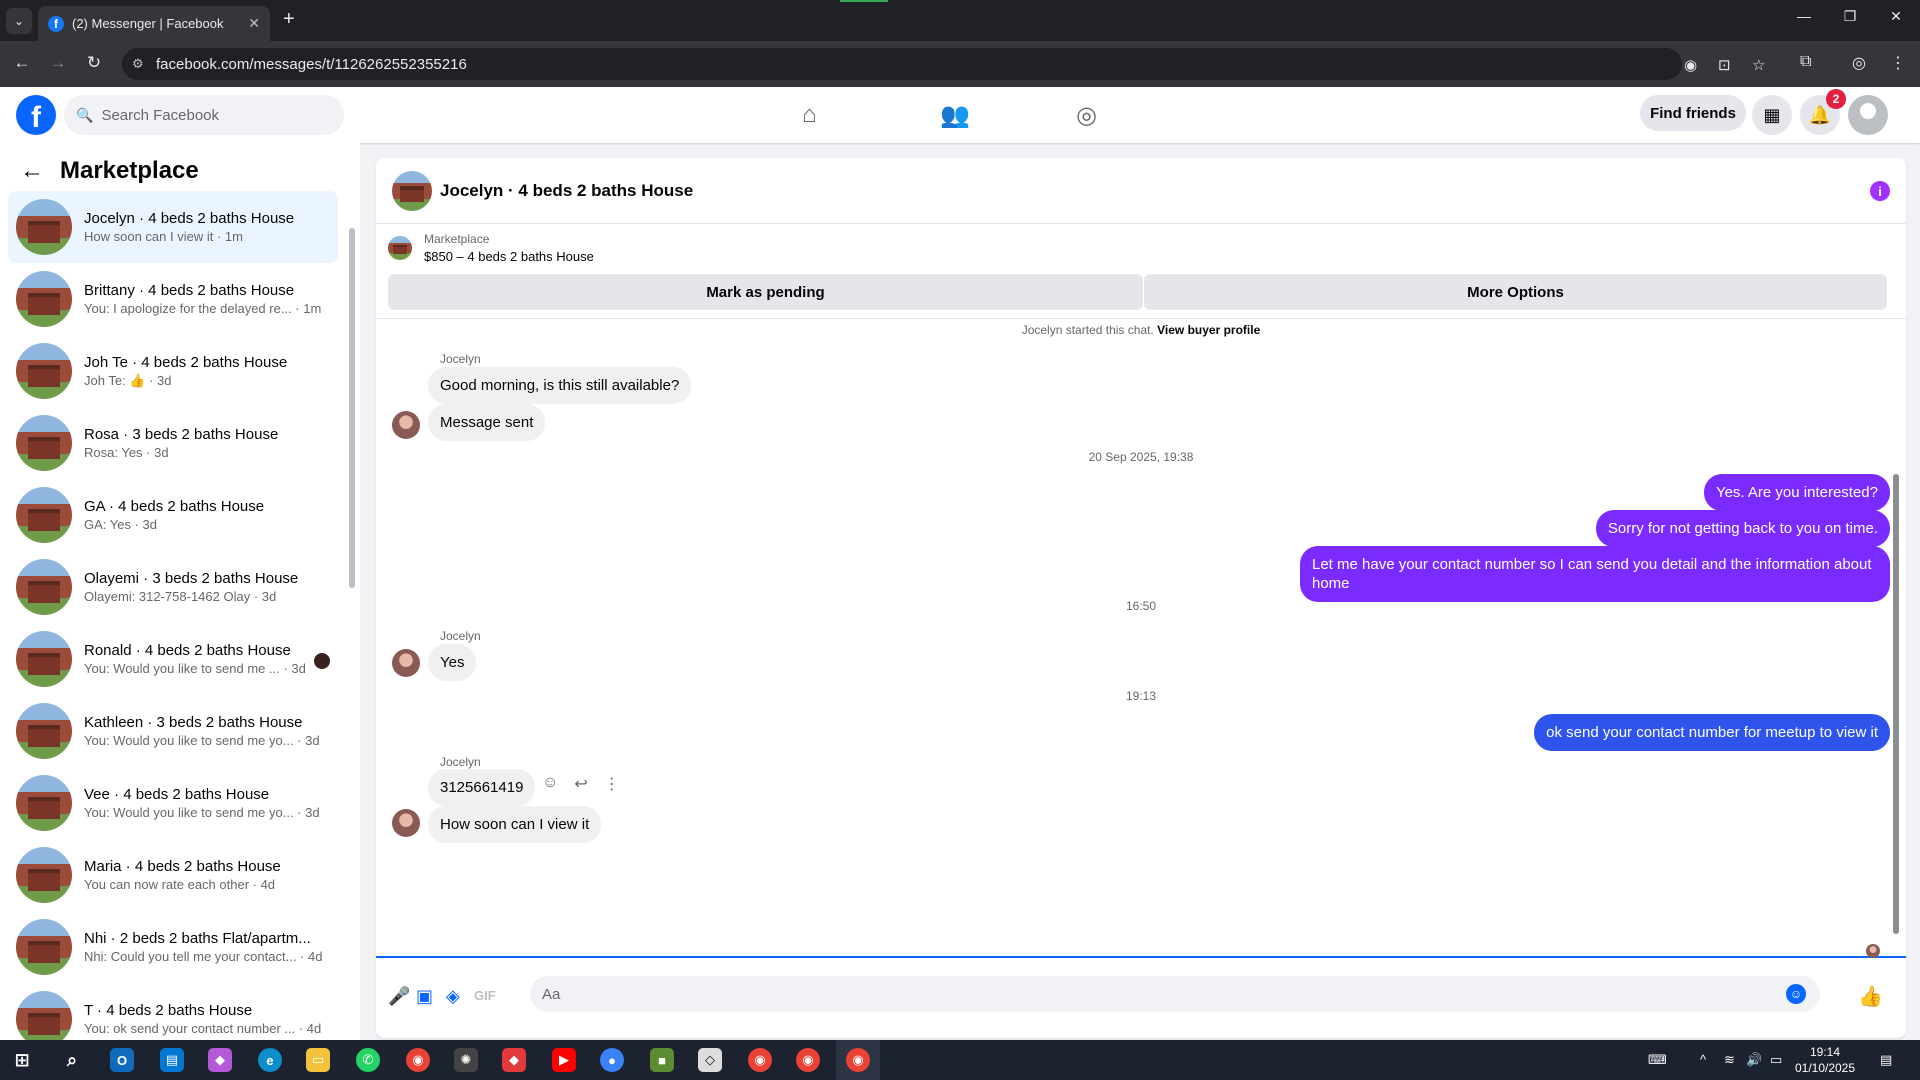 This screenshot has width=1920, height=1080. What do you see at coordinates (1898, 63) in the screenshot?
I see `menu-icon: ⋮` at bounding box center [1898, 63].